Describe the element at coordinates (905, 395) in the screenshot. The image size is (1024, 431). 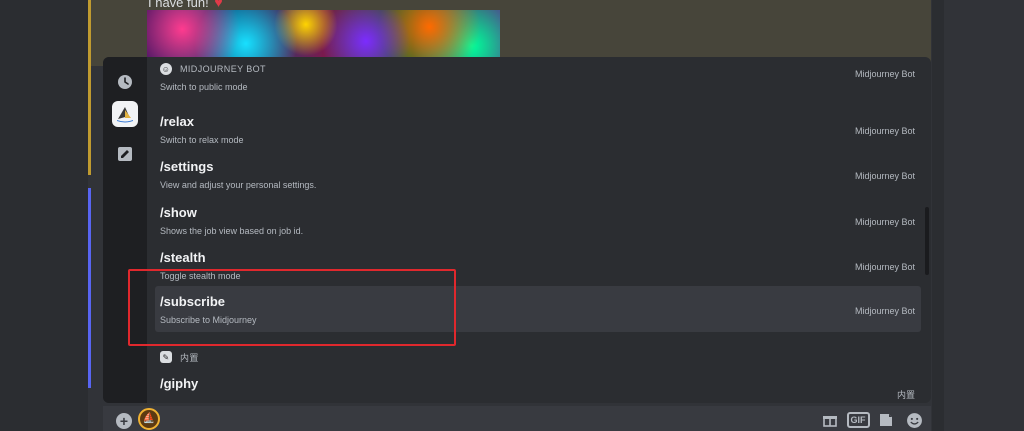
I see `command-source: 内置` at that location.